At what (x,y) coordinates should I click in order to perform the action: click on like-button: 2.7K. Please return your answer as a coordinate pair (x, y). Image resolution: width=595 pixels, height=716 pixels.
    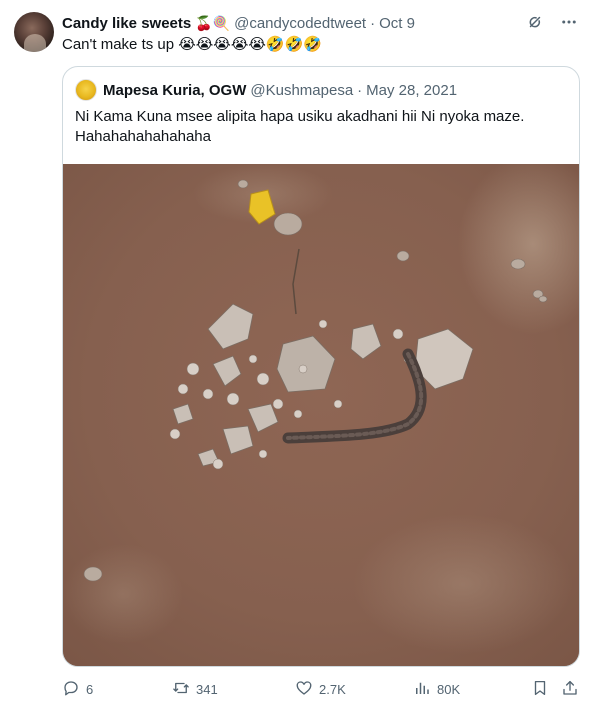
    Looking at the image, I should click on (320, 689).